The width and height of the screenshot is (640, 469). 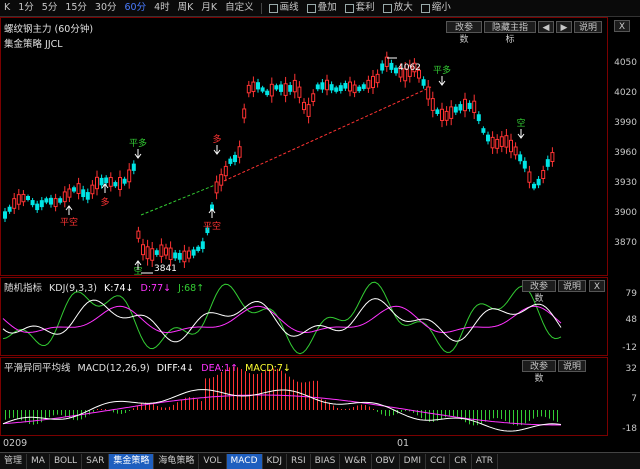 I want to click on period-custom: 自定义, so click(x=239, y=8).